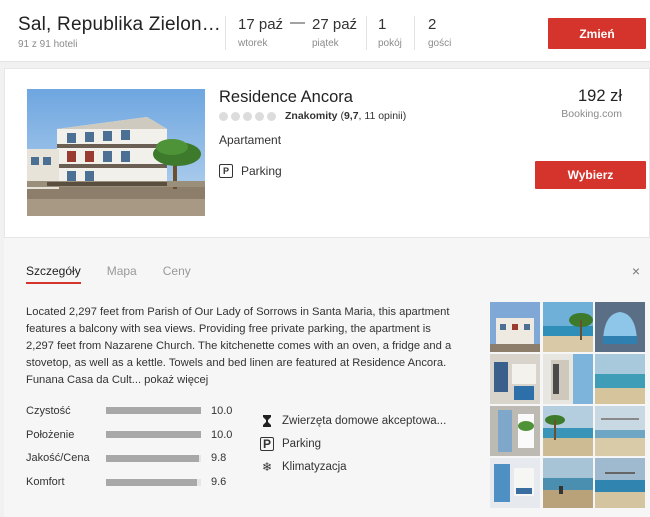 The width and height of the screenshot is (650, 517). What do you see at coordinates (432, 24) in the screenshot?
I see `guests-value: 2` at bounding box center [432, 24].